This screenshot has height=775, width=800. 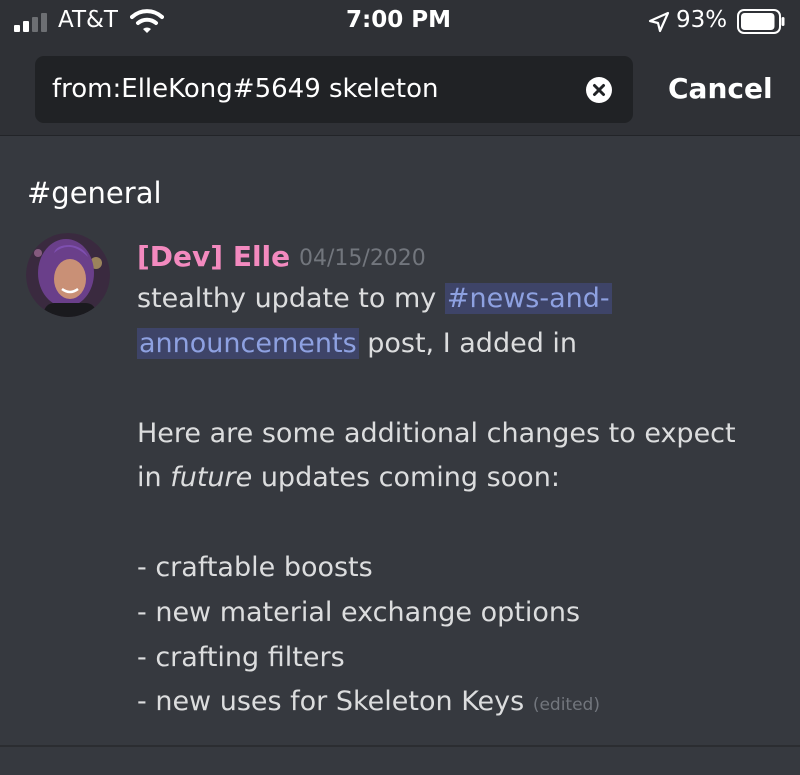 I want to click on user-avatar, so click(x=68, y=275).